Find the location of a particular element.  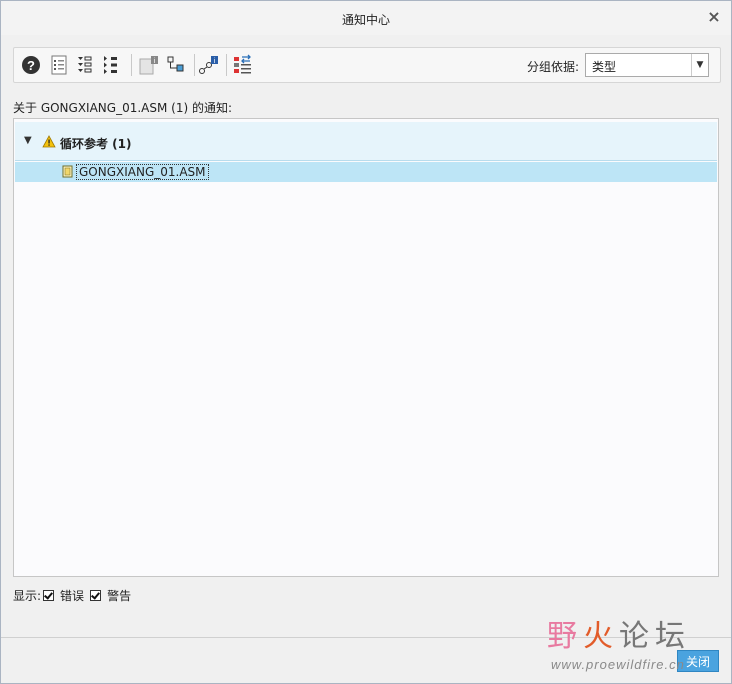

group-by-value: 类型 is located at coordinates (604, 67).